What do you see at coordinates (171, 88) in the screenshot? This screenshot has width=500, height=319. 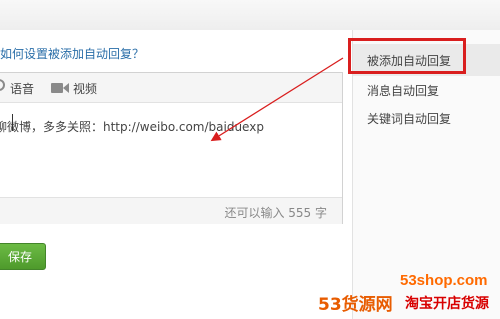 I see `editor-toolbar: 语音 视频` at bounding box center [171, 88].